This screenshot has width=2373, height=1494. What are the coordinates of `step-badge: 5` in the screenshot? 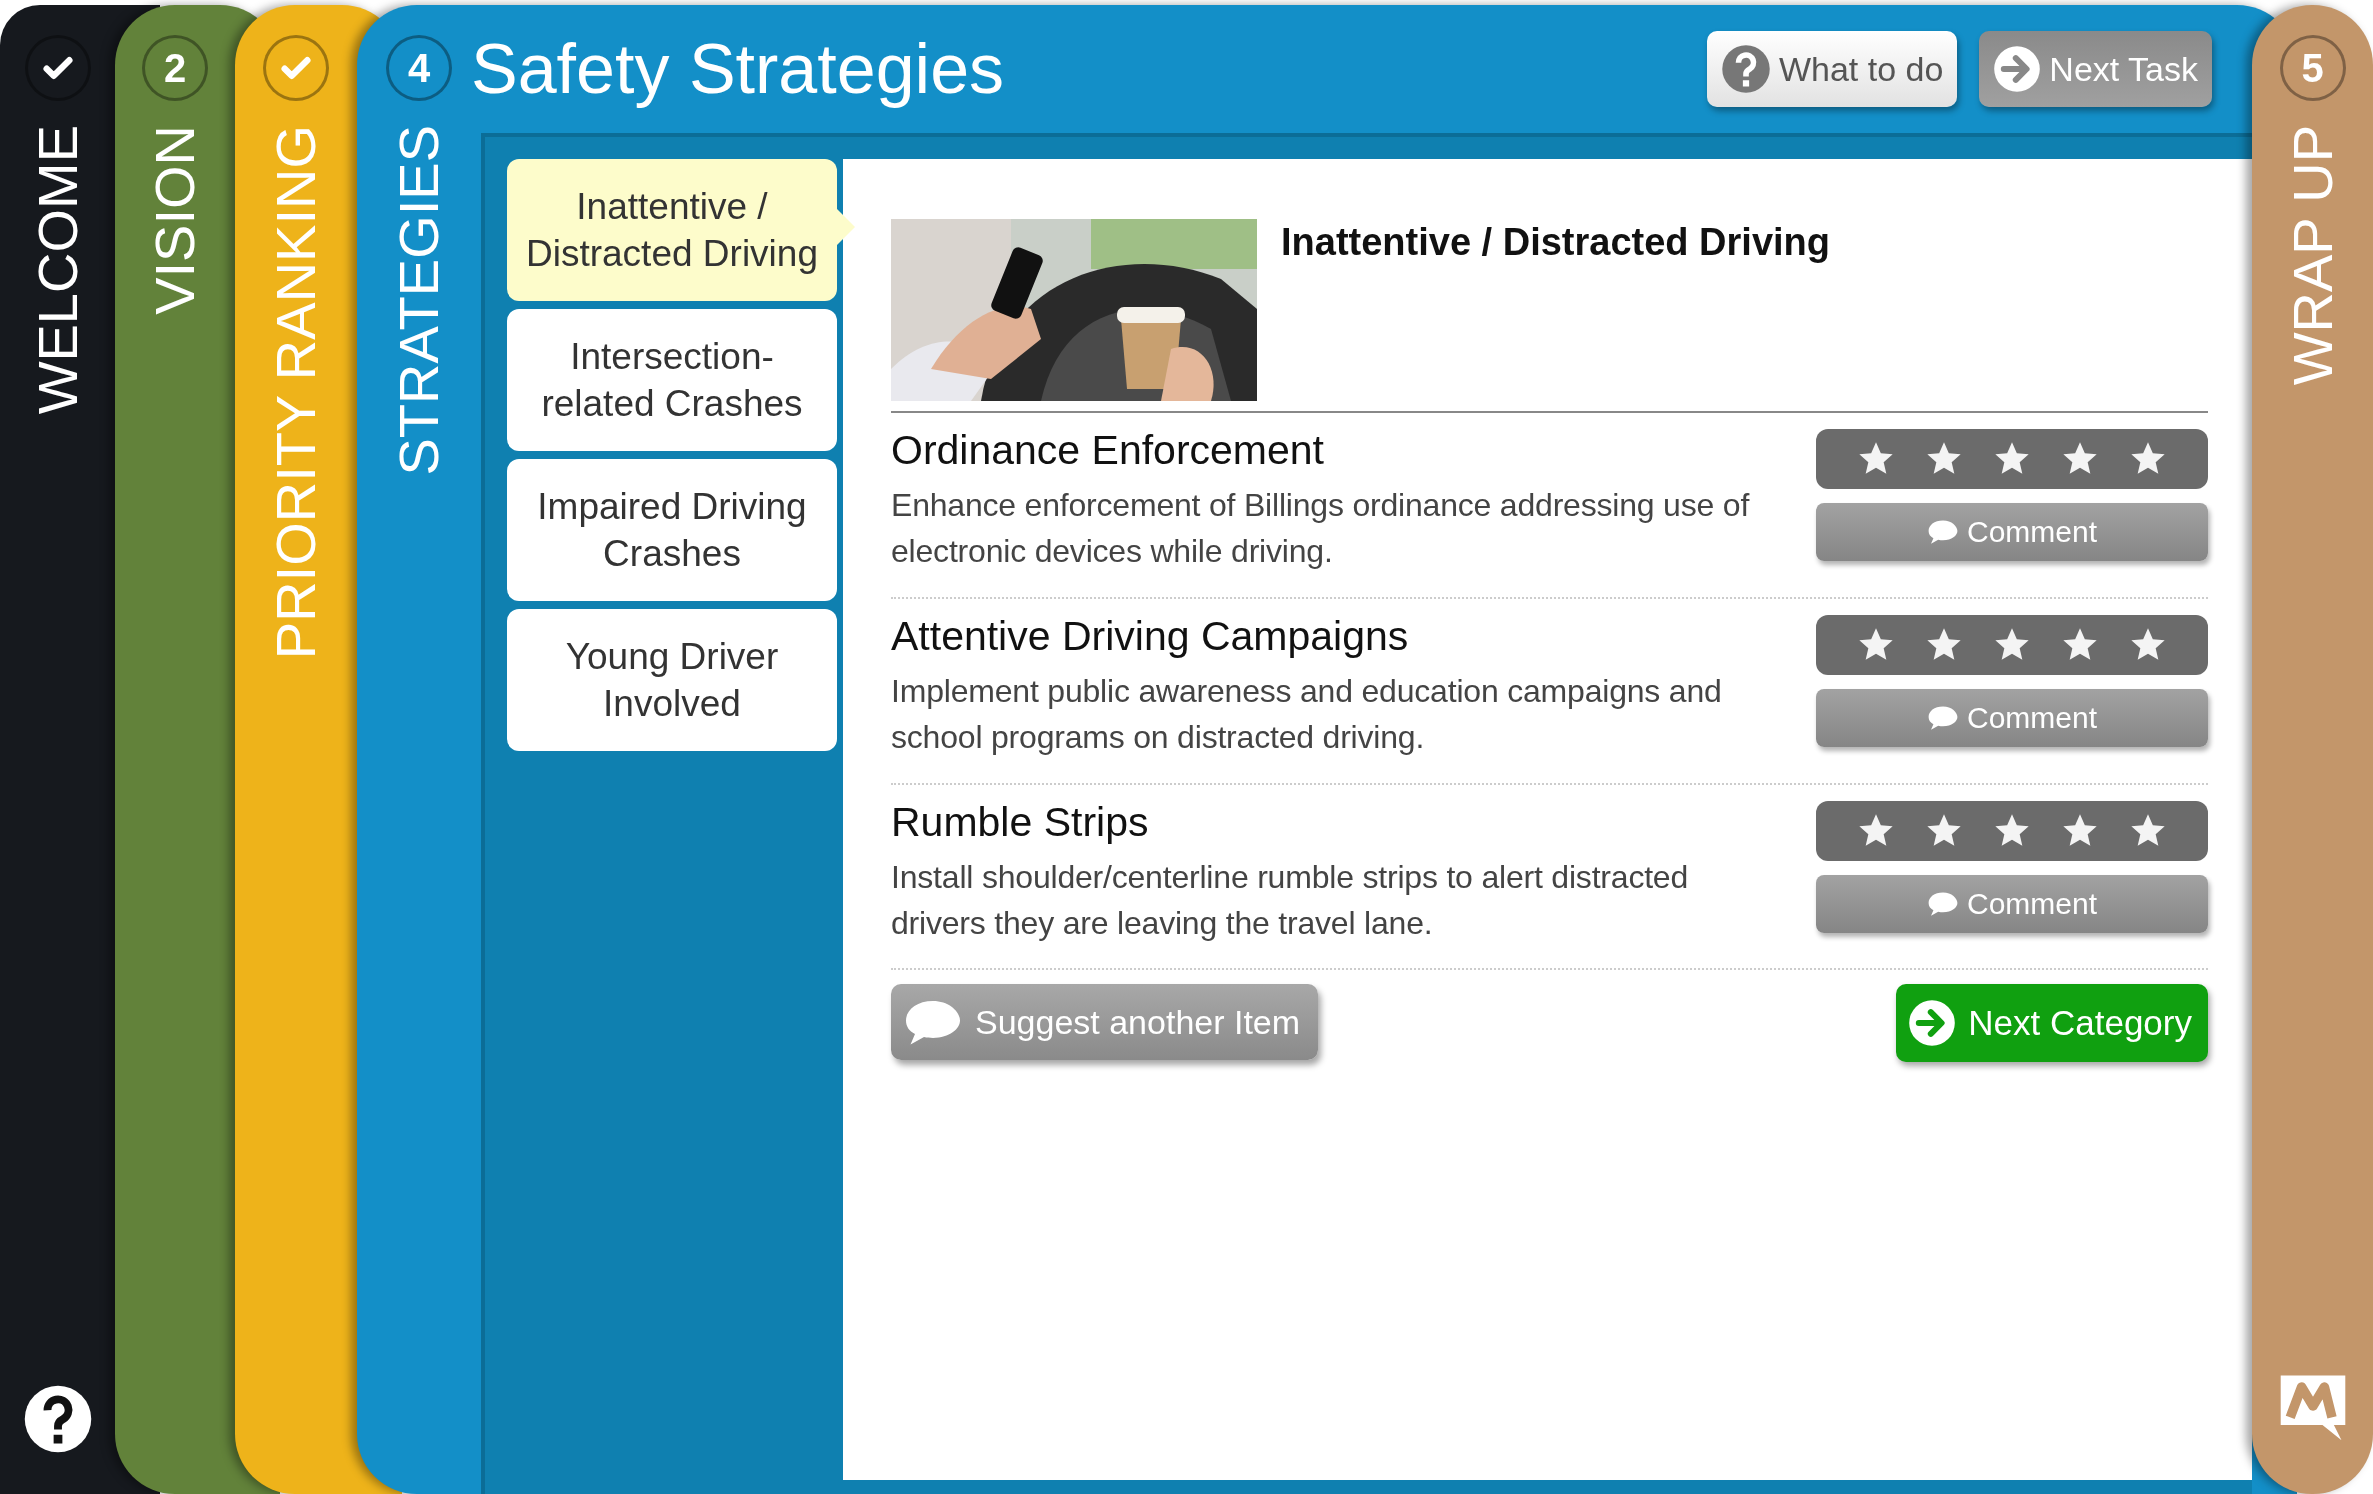 It's located at (2312, 68).